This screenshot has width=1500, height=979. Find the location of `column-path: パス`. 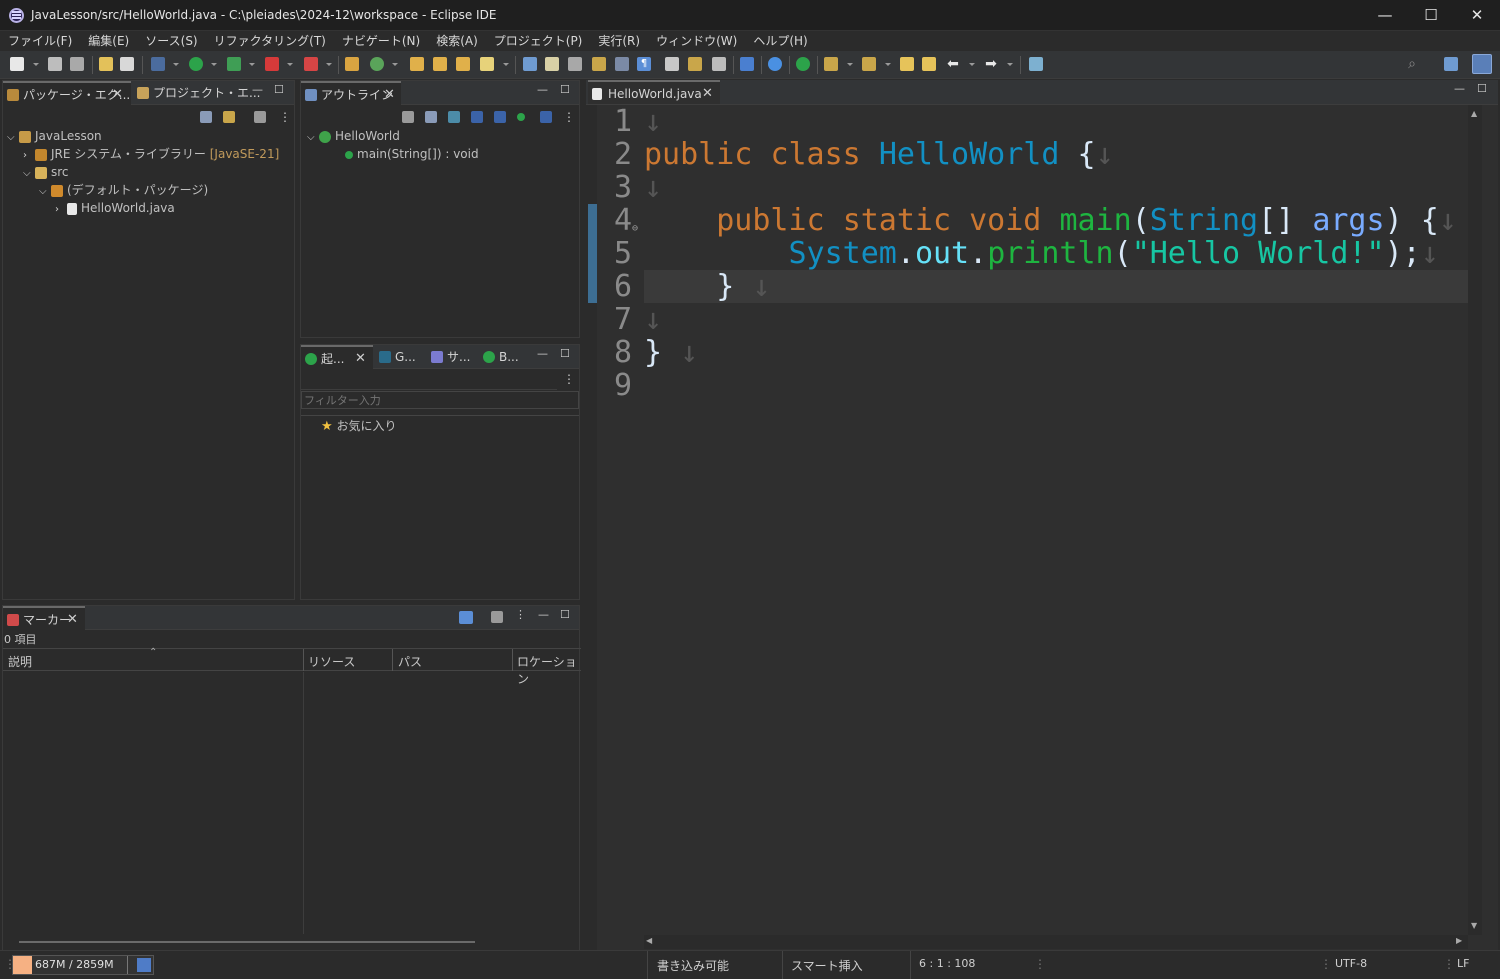

column-path: パス is located at coordinates (410, 661).